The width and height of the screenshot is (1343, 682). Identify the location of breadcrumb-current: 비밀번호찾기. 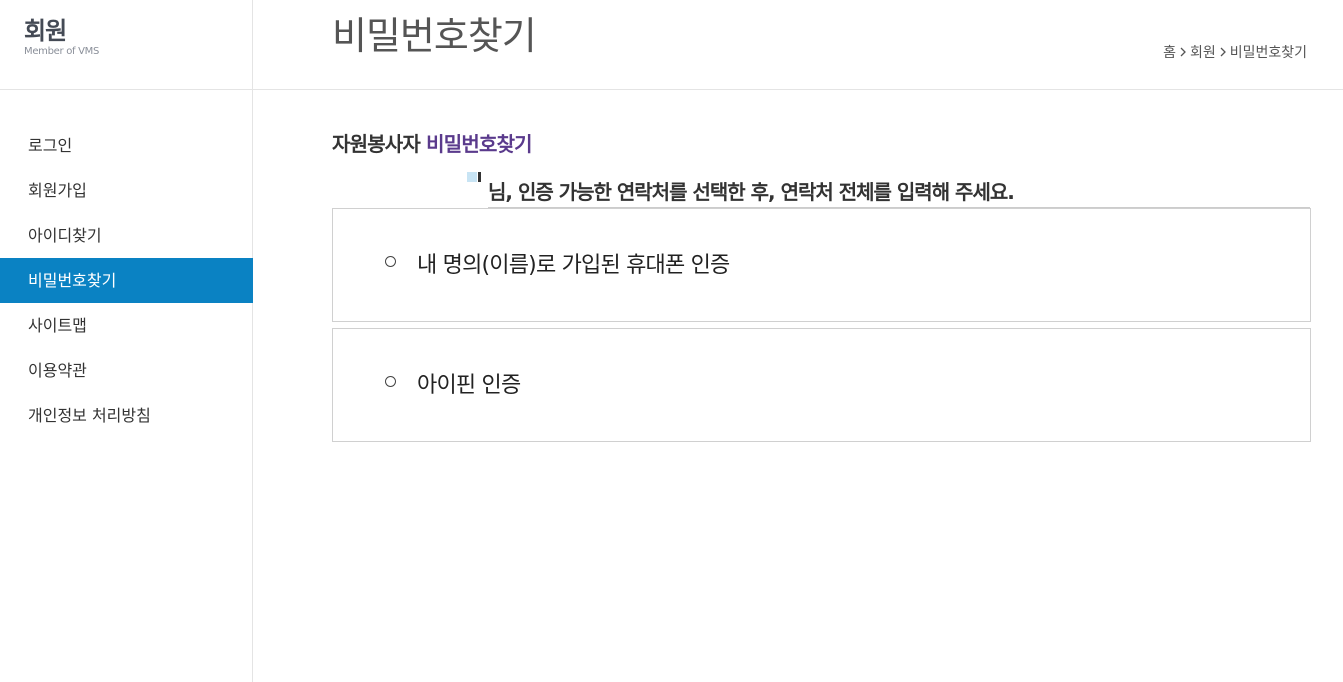
(1268, 53).